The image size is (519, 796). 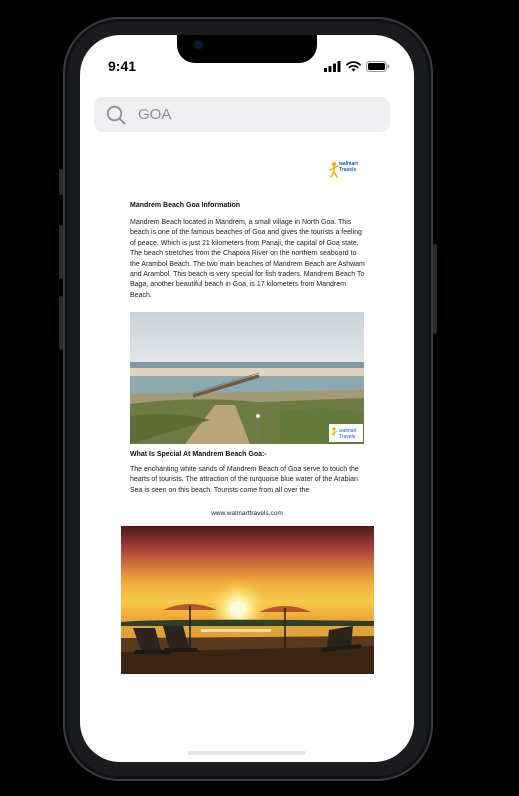 What do you see at coordinates (185, 205) in the screenshot?
I see `document-heading: Mandrem Beach Goa Information` at bounding box center [185, 205].